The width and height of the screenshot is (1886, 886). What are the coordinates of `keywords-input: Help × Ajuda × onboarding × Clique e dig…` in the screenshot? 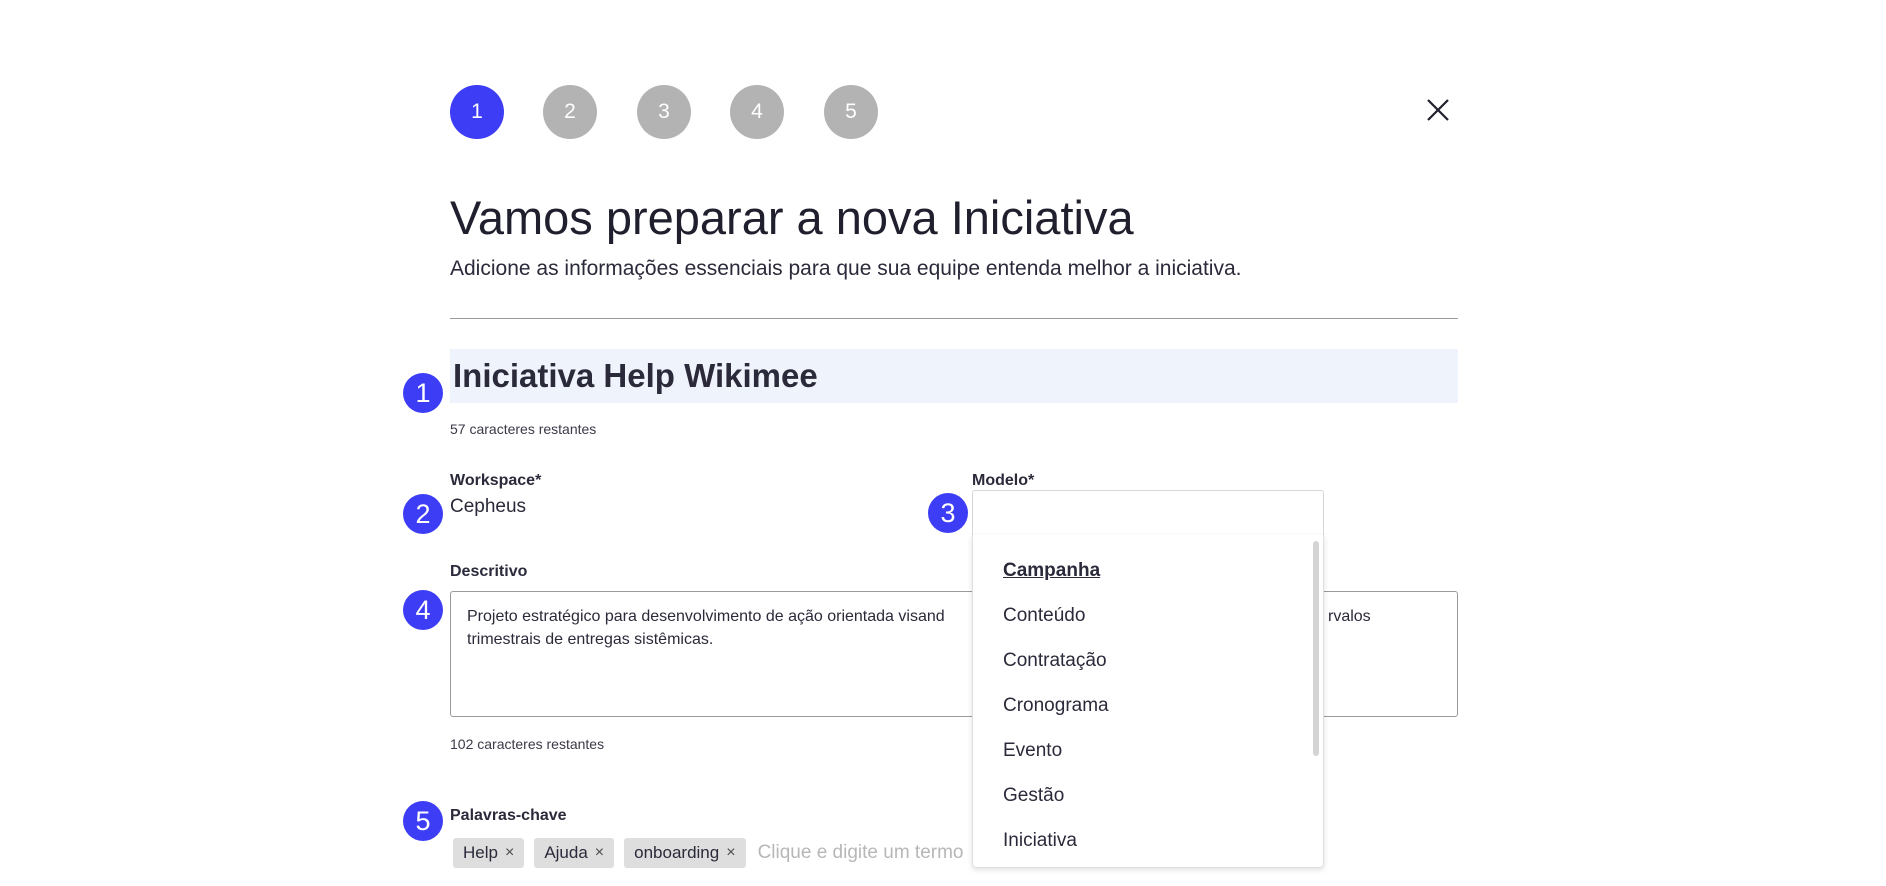 It's located at (708, 853).